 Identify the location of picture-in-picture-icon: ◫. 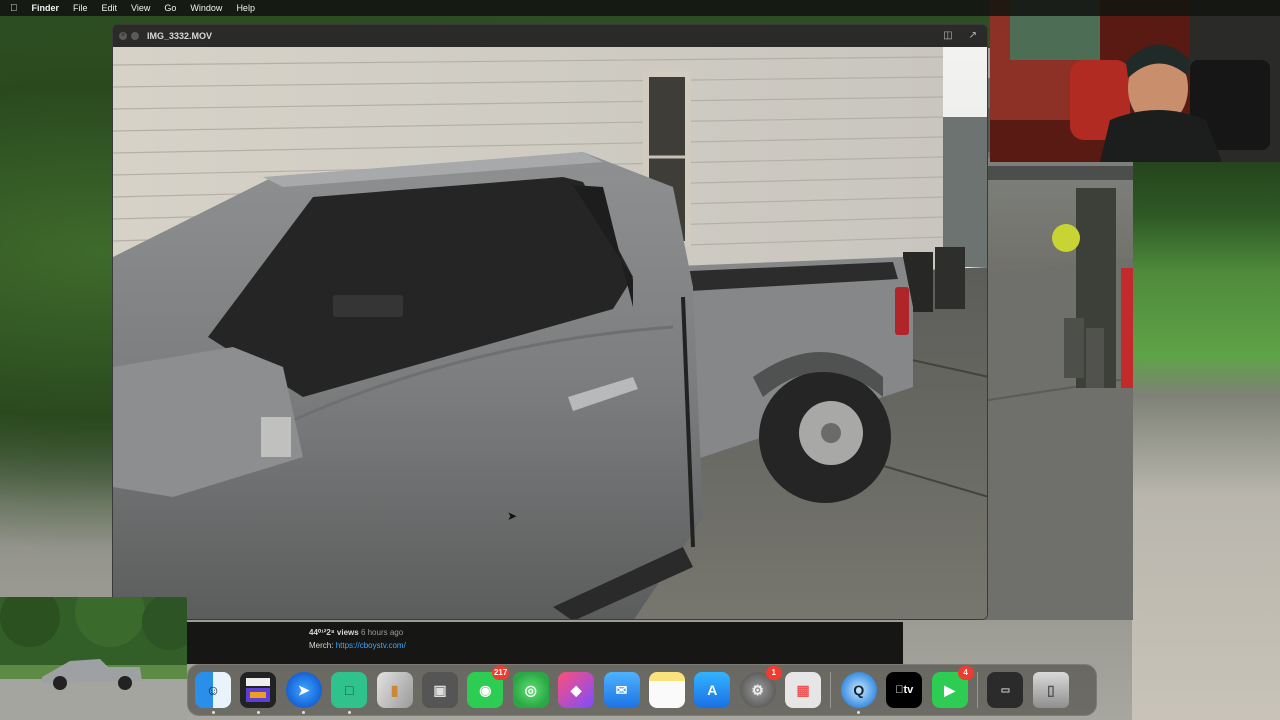
(947, 35).